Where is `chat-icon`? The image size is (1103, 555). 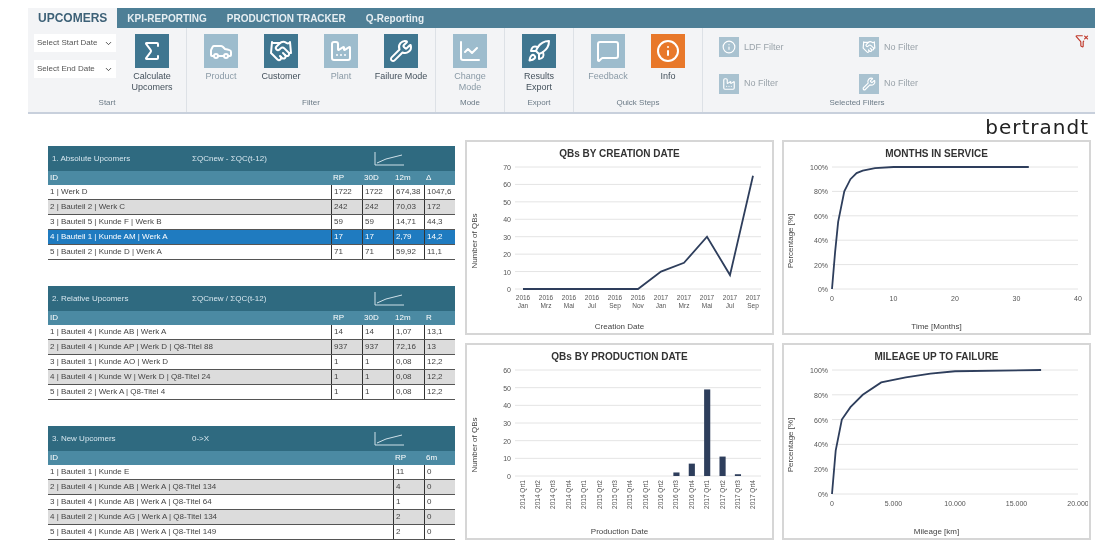 chat-icon is located at coordinates (608, 51).